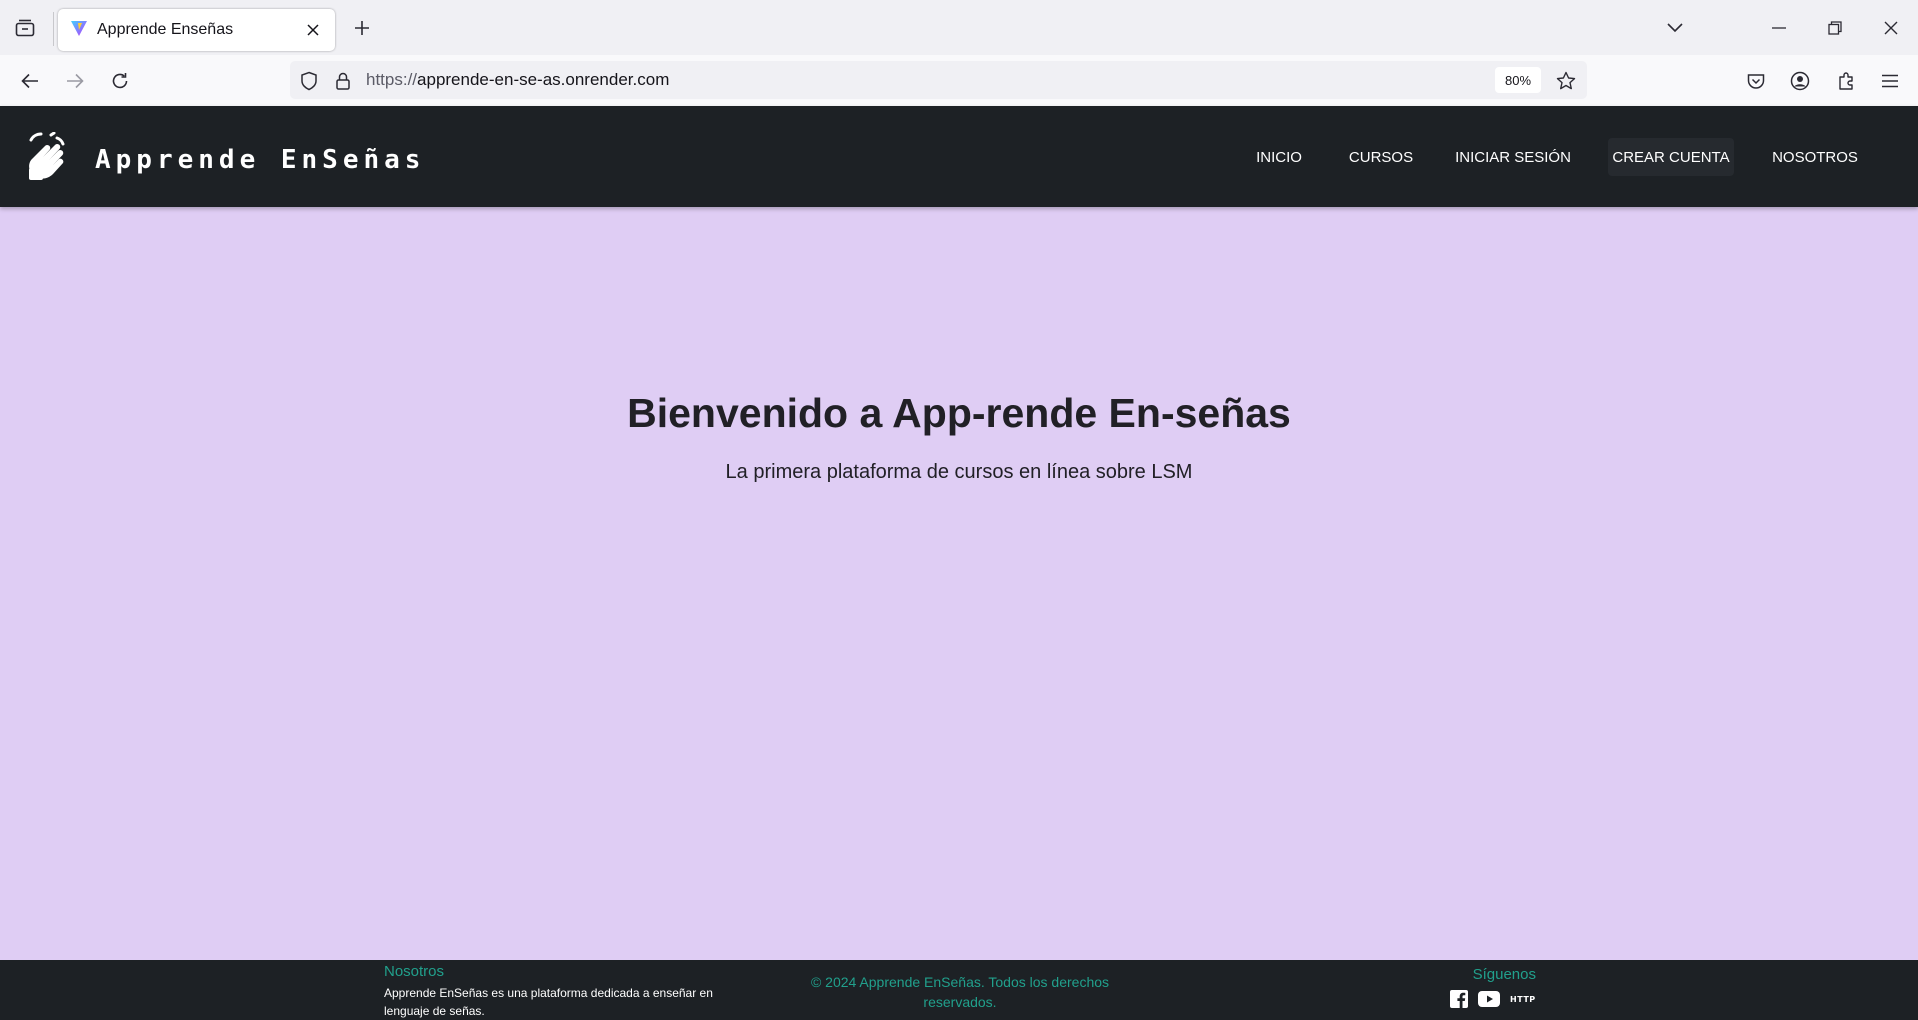 Image resolution: width=1918 pixels, height=1020 pixels. What do you see at coordinates (392, 79) in the screenshot?
I see `url-scheme: https://` at bounding box center [392, 79].